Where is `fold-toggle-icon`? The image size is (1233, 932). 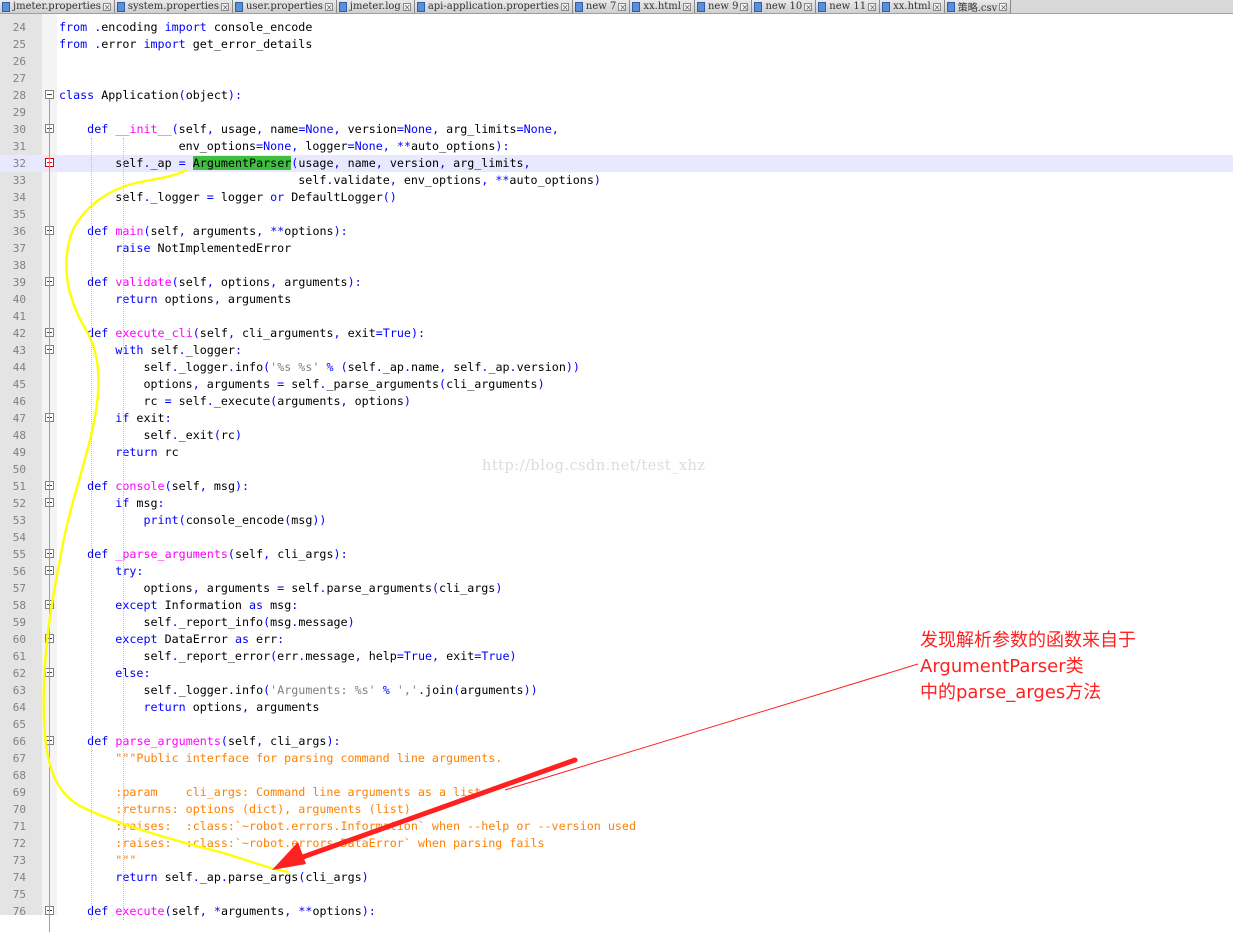 fold-toggle-icon is located at coordinates (49, 94).